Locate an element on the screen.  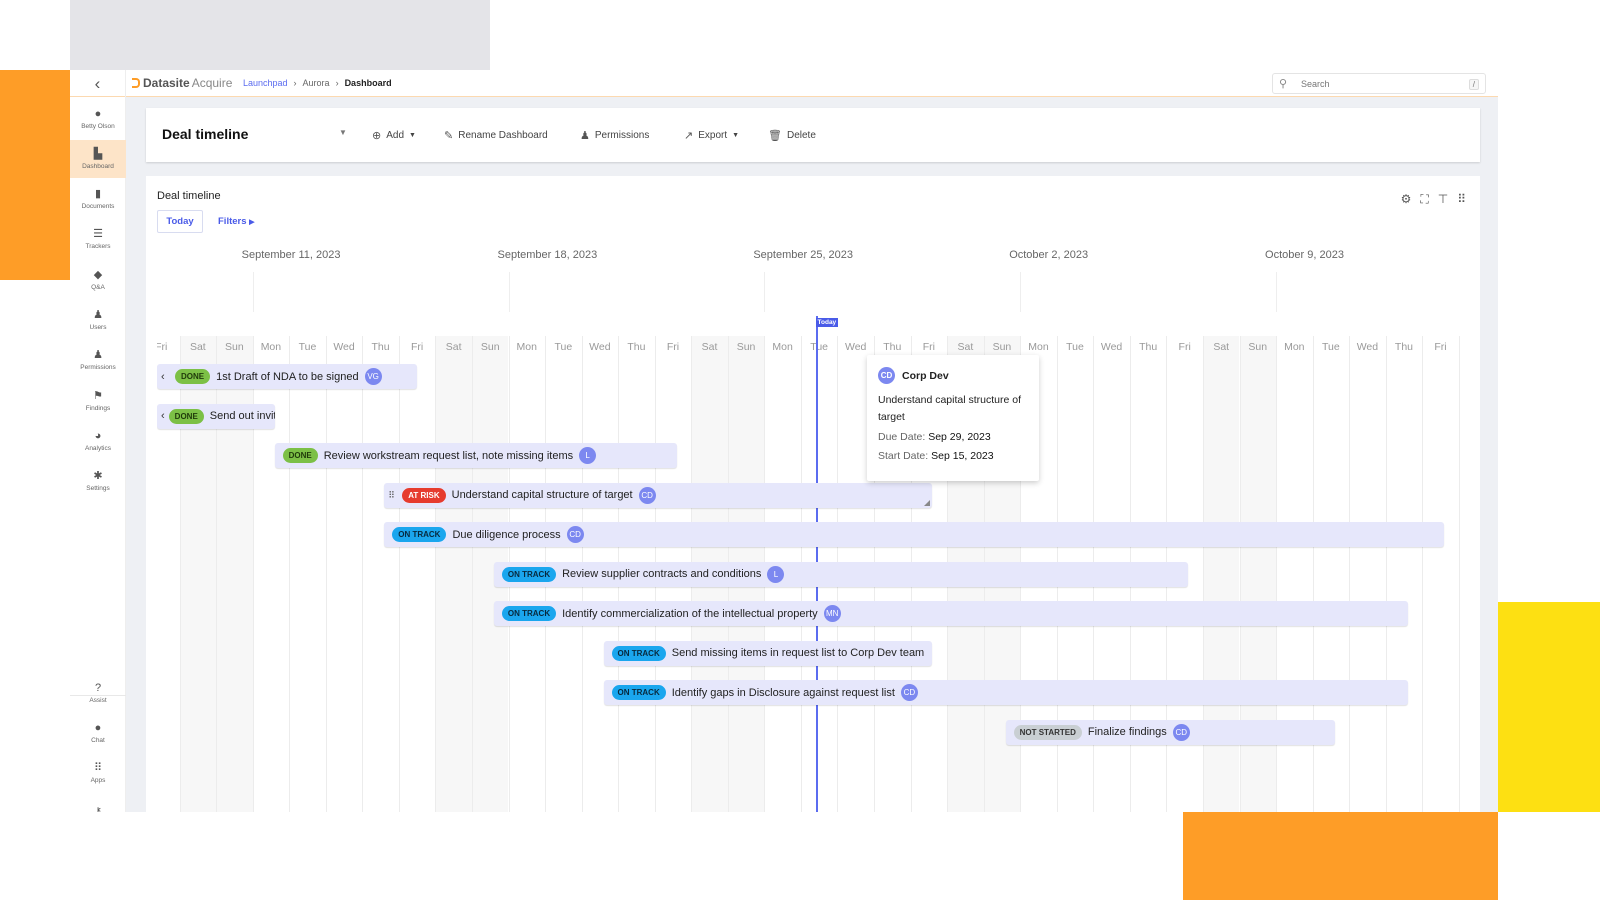
day-label: Wed is located at coordinates (1111, 347).